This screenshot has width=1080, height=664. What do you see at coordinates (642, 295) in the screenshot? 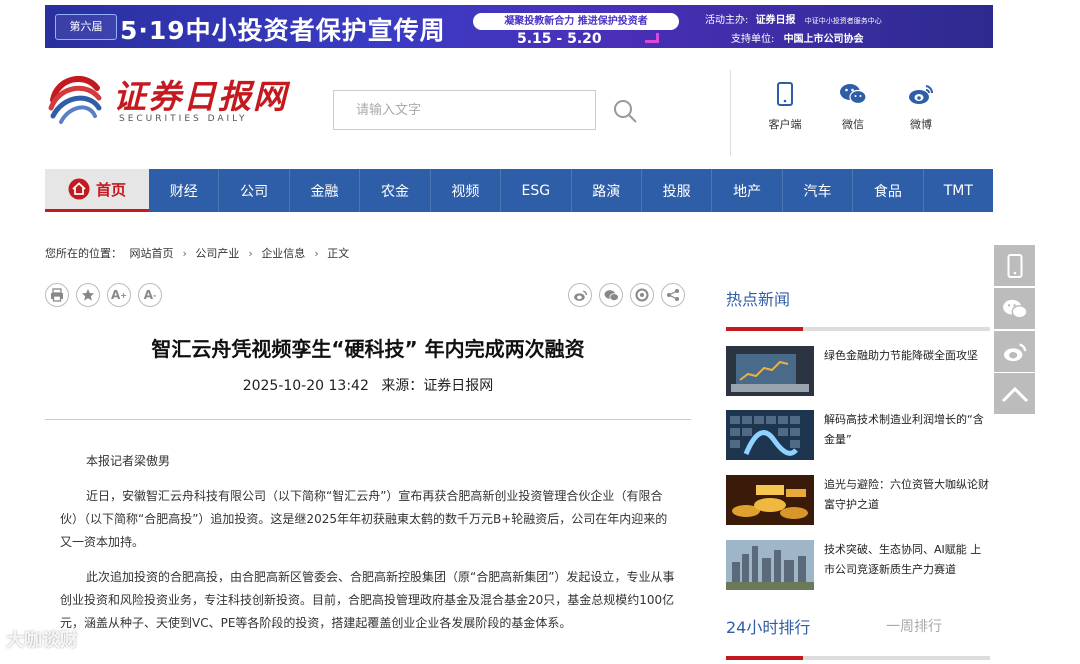
I see `share-circle-icon` at bounding box center [642, 295].